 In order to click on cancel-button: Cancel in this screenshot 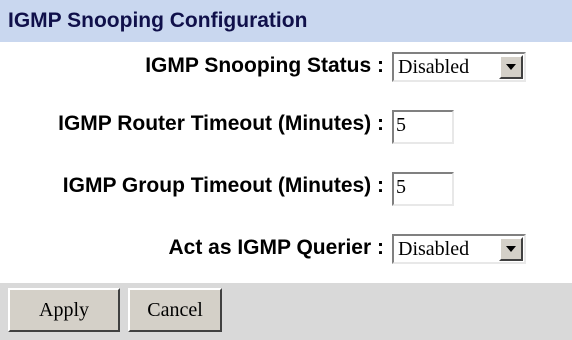, I will do `click(175, 310)`.